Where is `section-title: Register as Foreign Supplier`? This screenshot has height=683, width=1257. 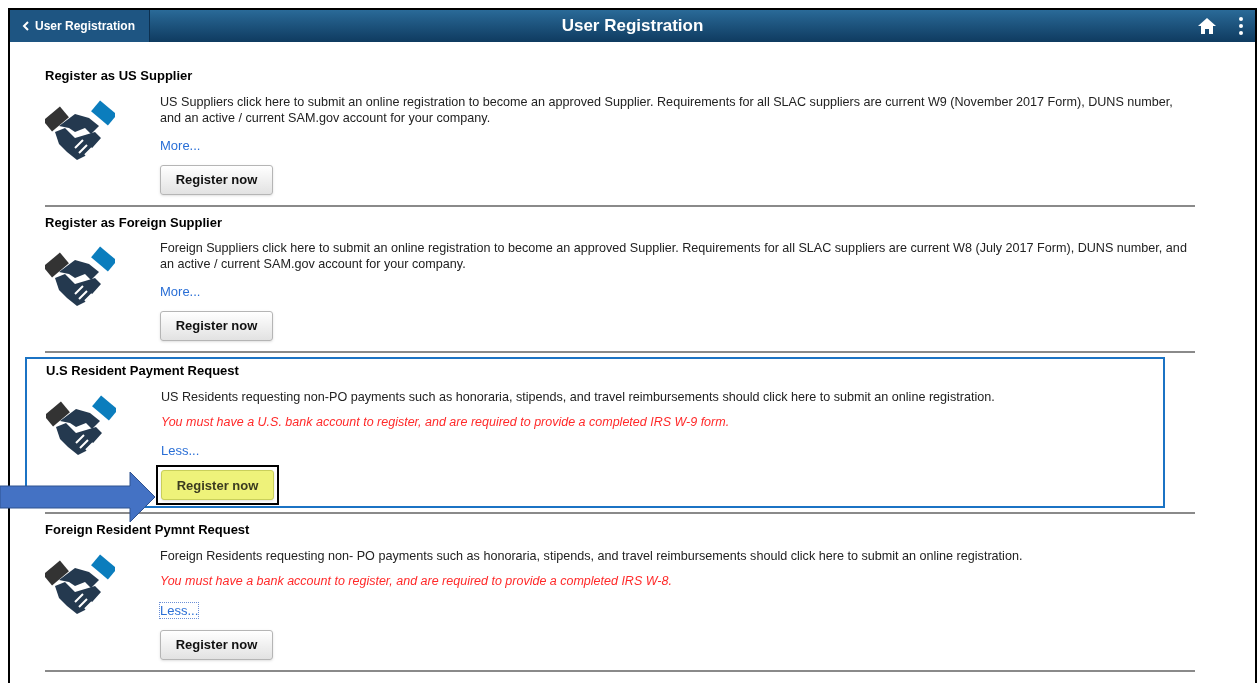
section-title: Register as Foreign Supplier is located at coordinates (134, 222).